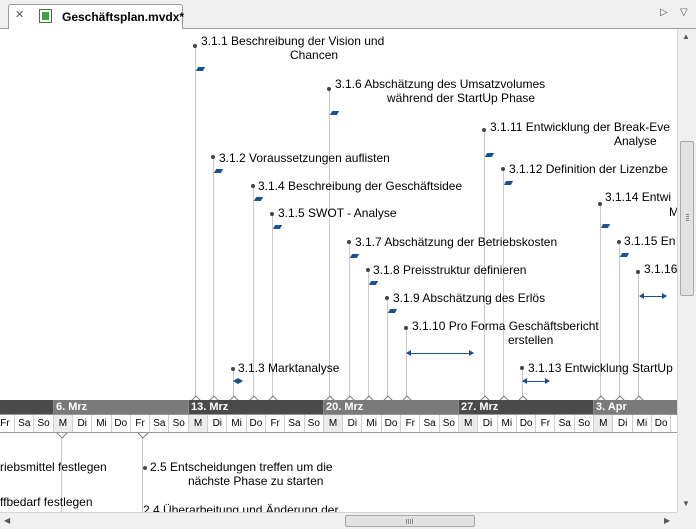 The width and height of the screenshot is (696, 529). What do you see at coordinates (456, 242) in the screenshot?
I see `task-label: 3.1.7 Abschätzung der Betriebskosten` at bounding box center [456, 242].